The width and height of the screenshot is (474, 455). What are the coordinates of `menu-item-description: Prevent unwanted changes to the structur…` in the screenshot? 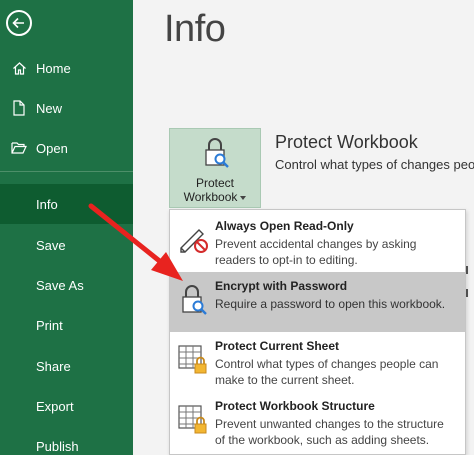 It's located at (329, 432).